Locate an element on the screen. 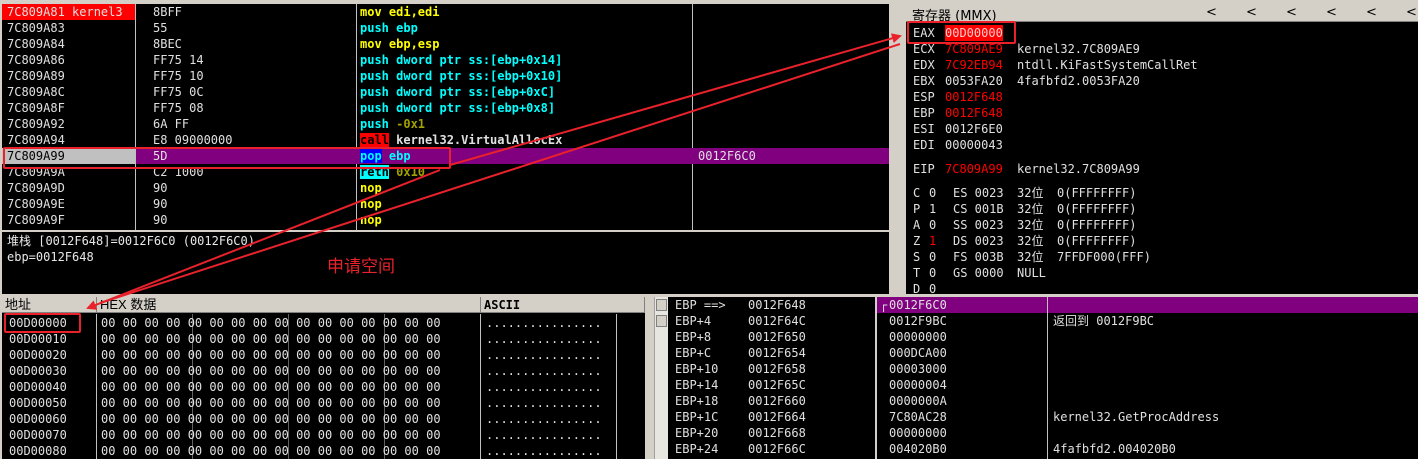 This screenshot has width=1418, height=459. register-row: ESI 0012F6E0 is located at coordinates (1162, 129).